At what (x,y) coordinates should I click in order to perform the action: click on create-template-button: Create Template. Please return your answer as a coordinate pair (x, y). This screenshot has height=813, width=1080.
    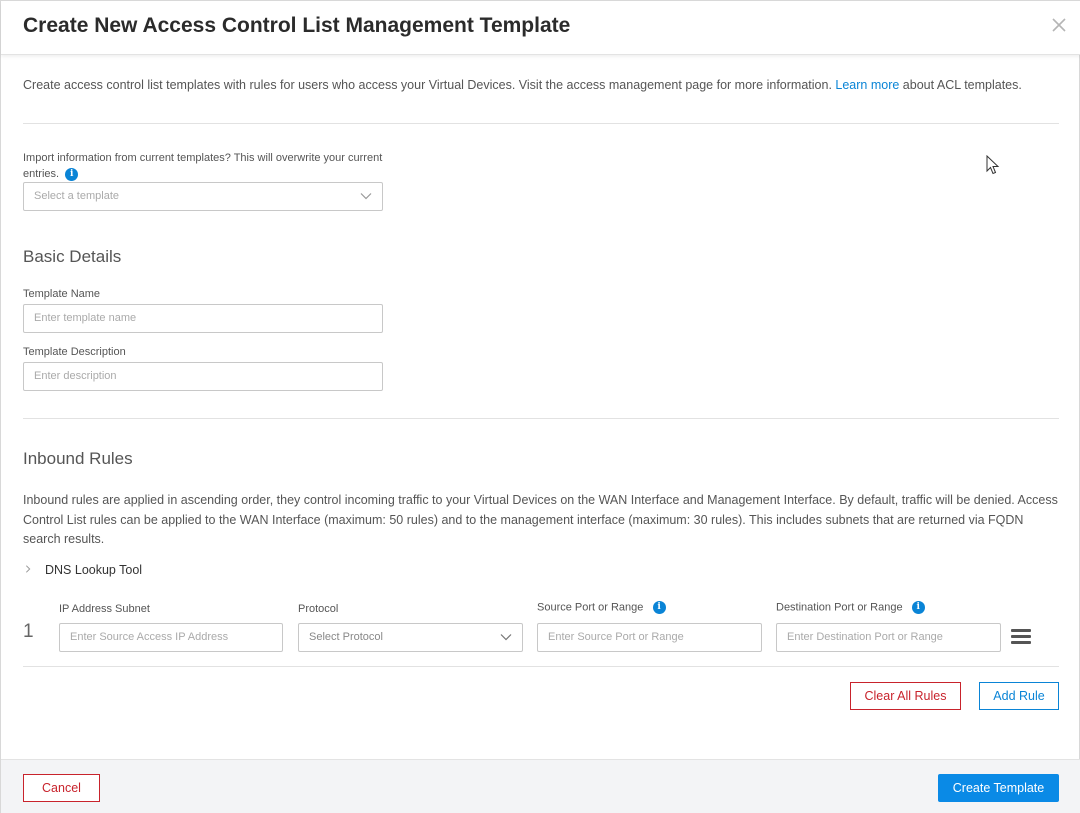
    Looking at the image, I should click on (998, 788).